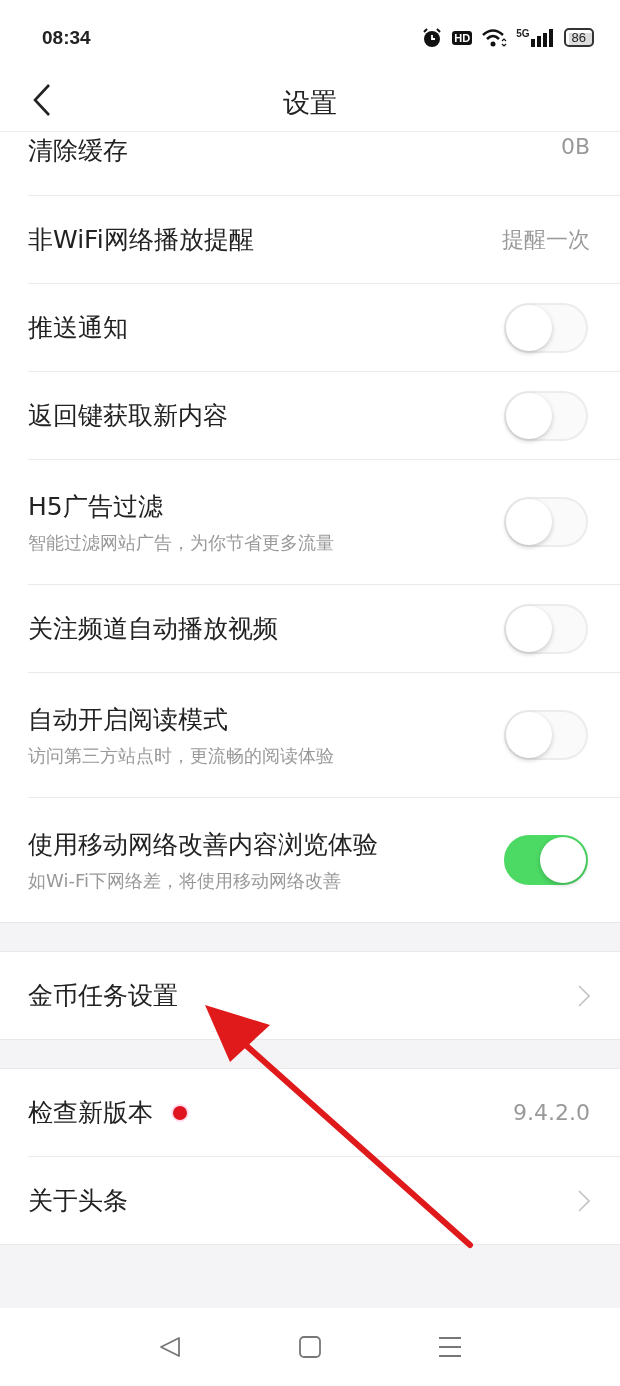  I want to click on home-icon, so click(310, 1347).